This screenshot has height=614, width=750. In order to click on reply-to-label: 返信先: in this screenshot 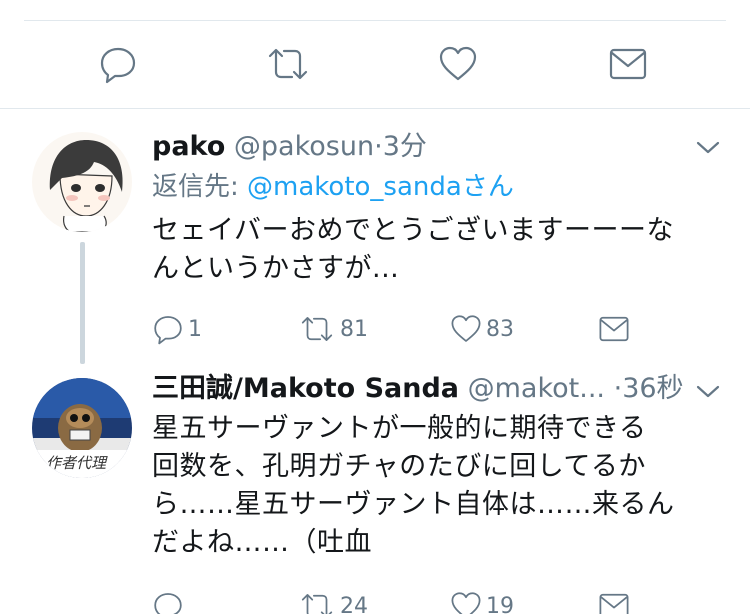, I will do `click(200, 187)`.